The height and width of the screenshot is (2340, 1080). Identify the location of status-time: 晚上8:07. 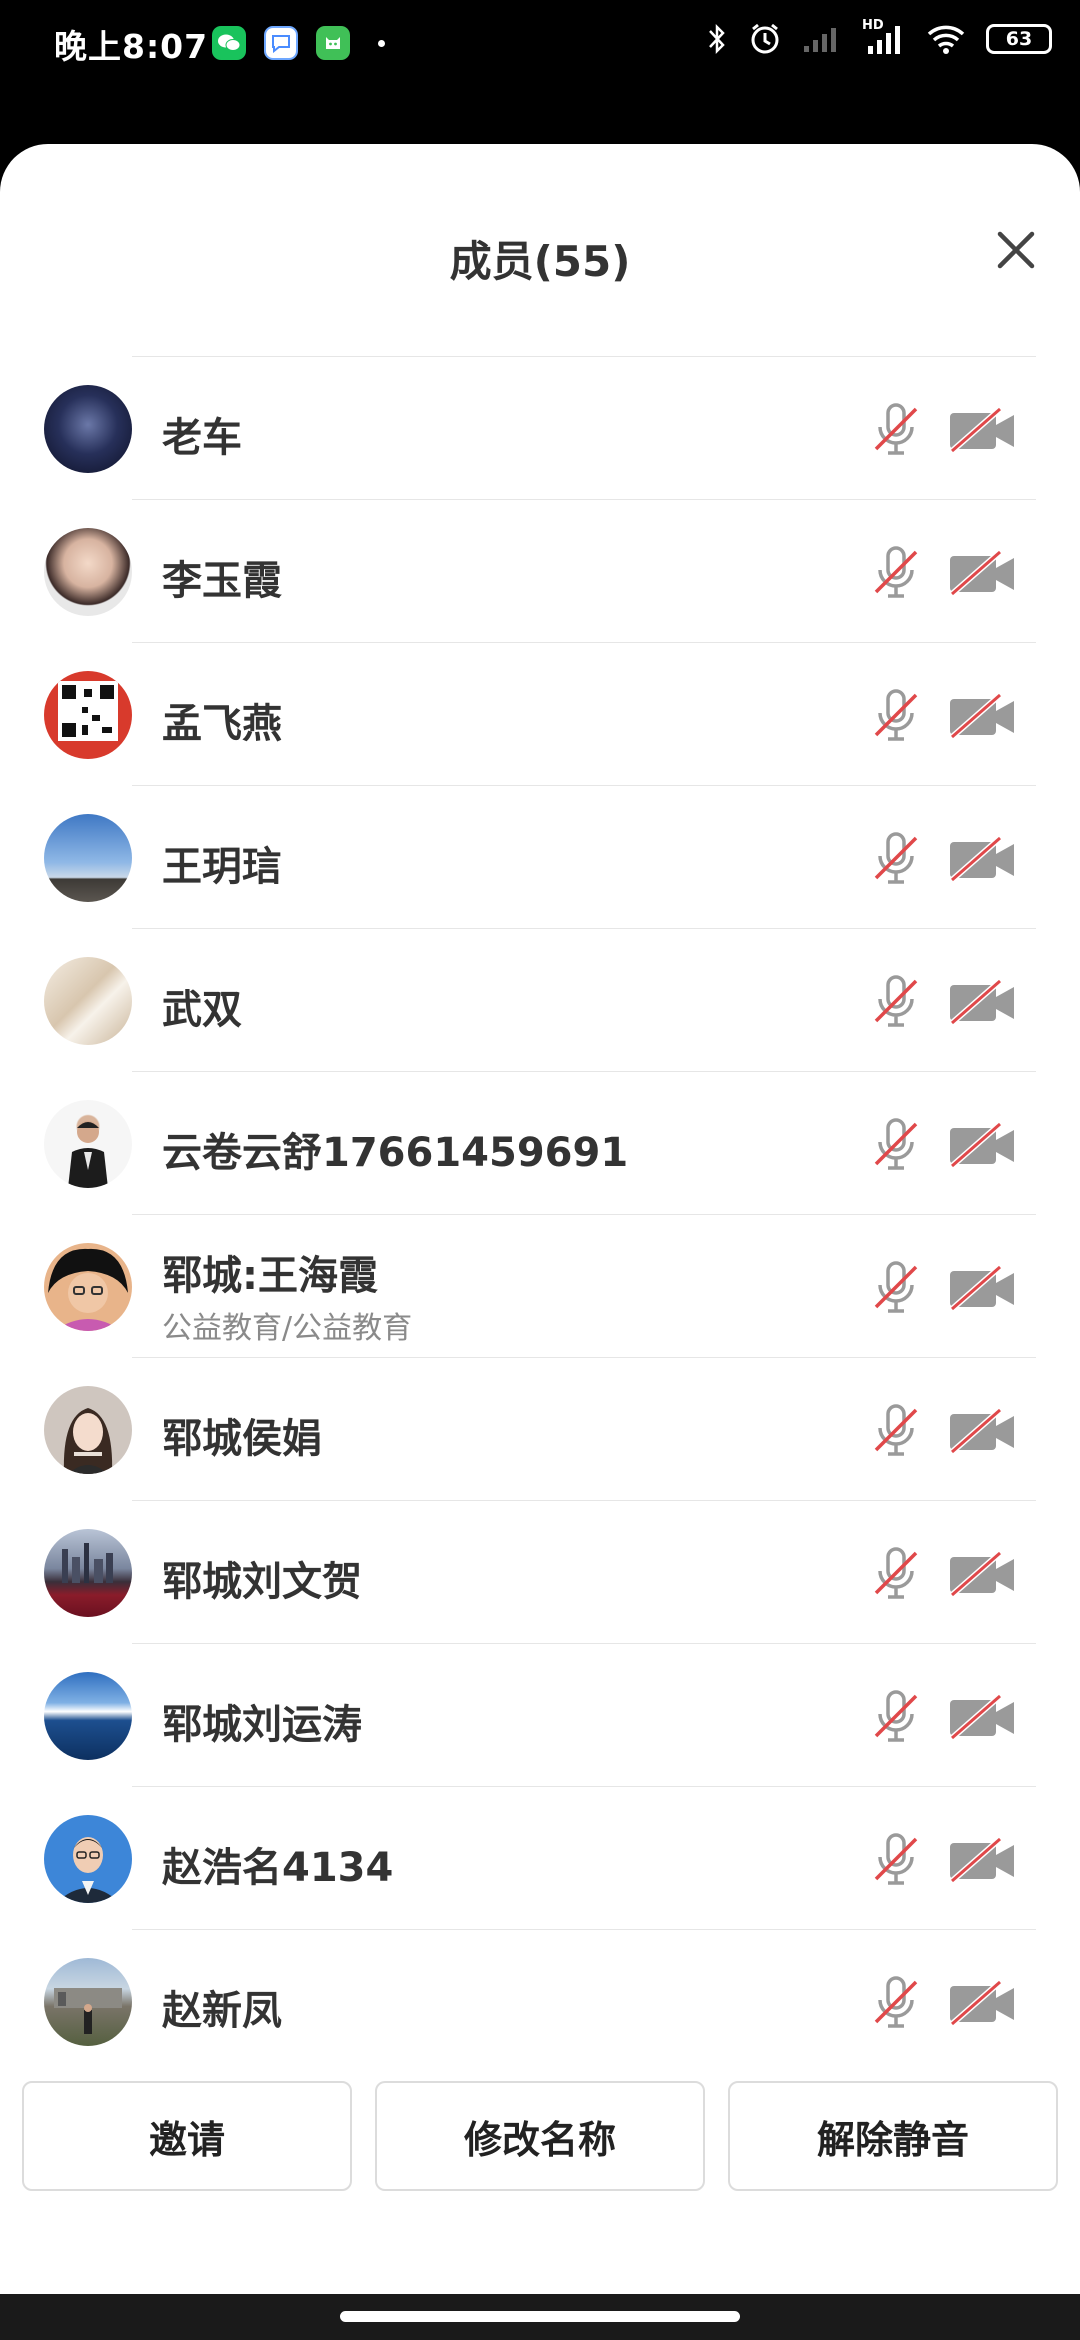
(131, 46).